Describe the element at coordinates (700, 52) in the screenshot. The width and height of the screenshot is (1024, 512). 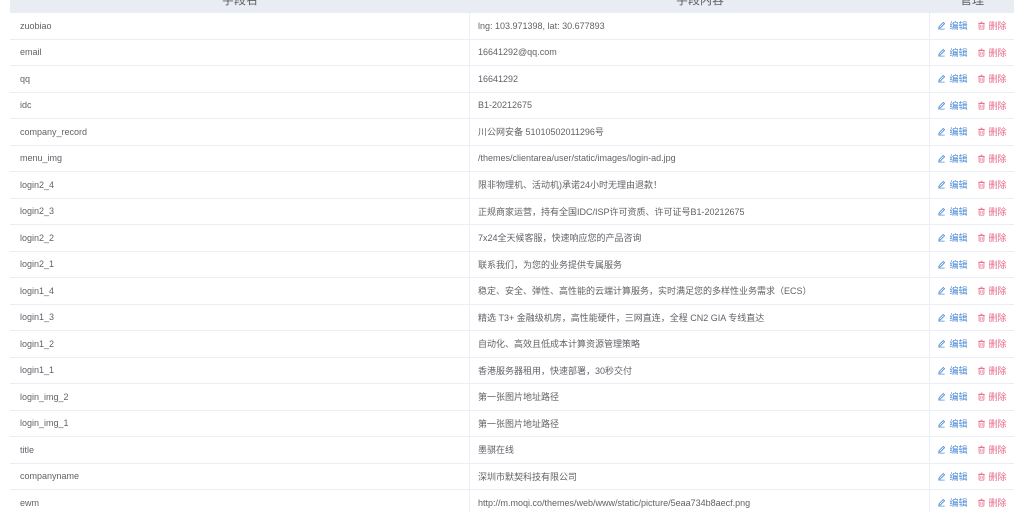
I see `field-value-cell: 16641292@qq.com` at that location.